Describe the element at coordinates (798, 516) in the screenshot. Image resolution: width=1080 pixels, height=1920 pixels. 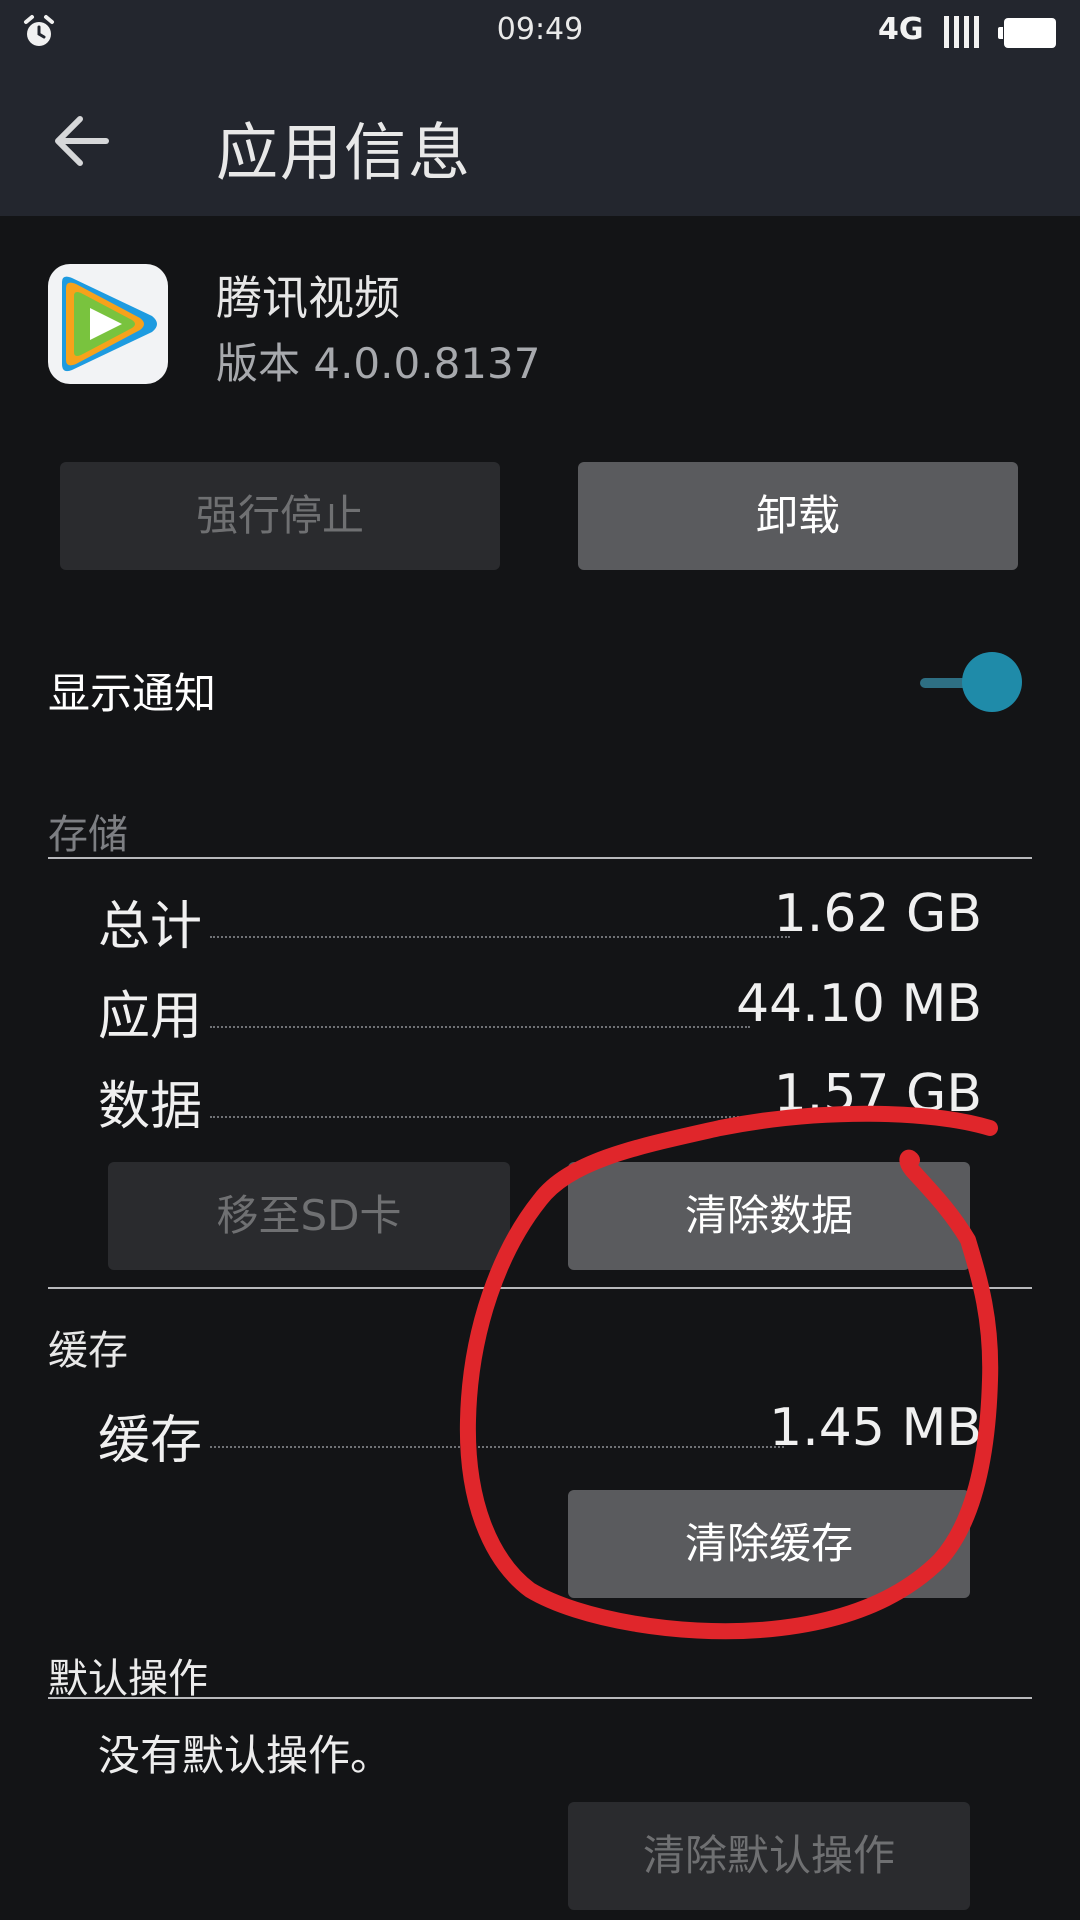
I see `uninstall-button: 卸载` at that location.